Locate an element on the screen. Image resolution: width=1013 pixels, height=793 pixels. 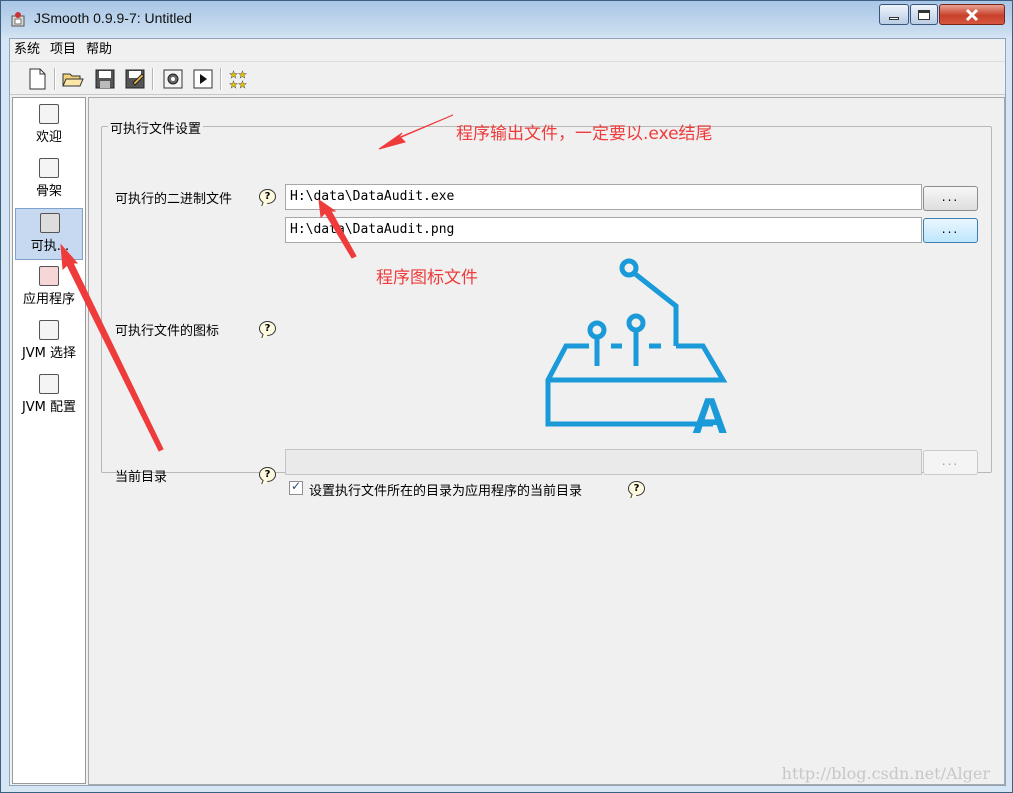
menu-help: 帮助 is located at coordinates (99, 50).